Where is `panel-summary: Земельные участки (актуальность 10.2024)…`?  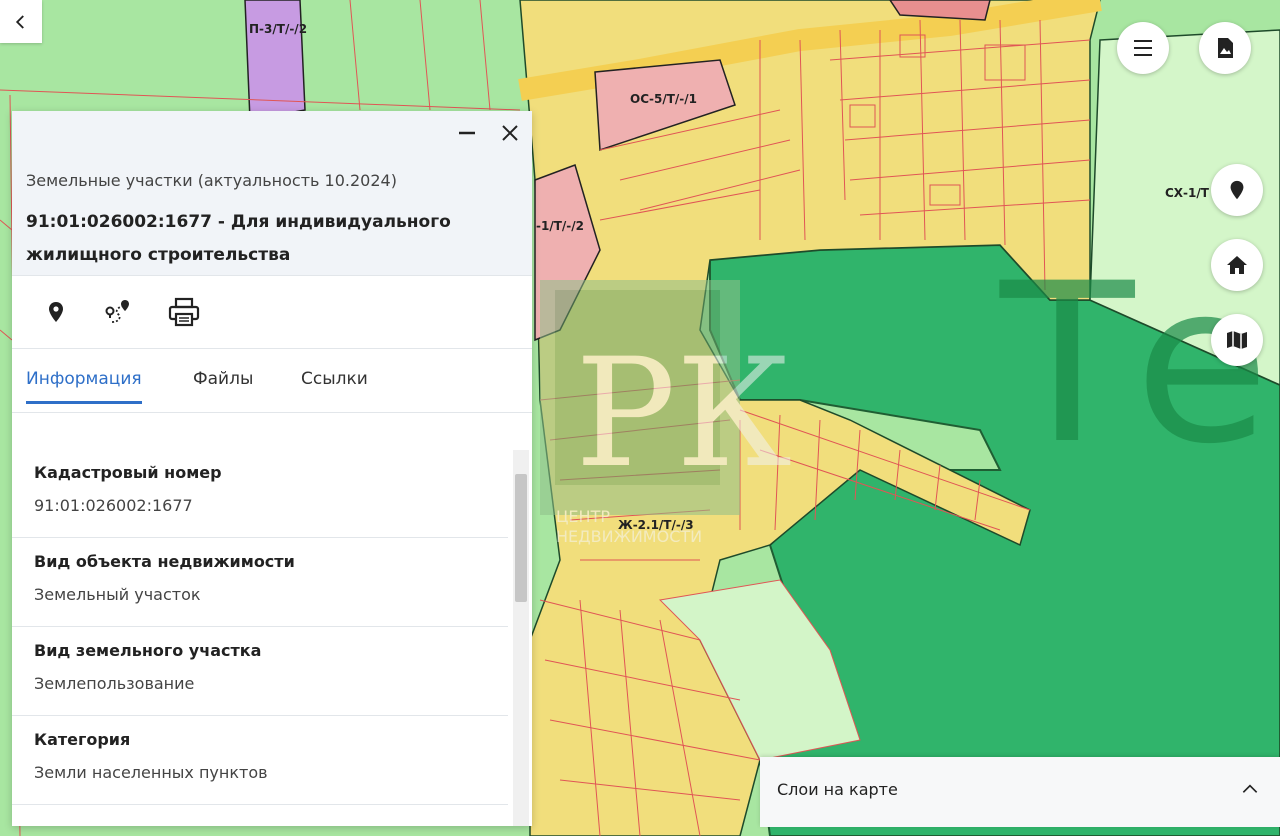
panel-summary: Земельные участки (актуальность 10.2024)… is located at coordinates (272, 215).